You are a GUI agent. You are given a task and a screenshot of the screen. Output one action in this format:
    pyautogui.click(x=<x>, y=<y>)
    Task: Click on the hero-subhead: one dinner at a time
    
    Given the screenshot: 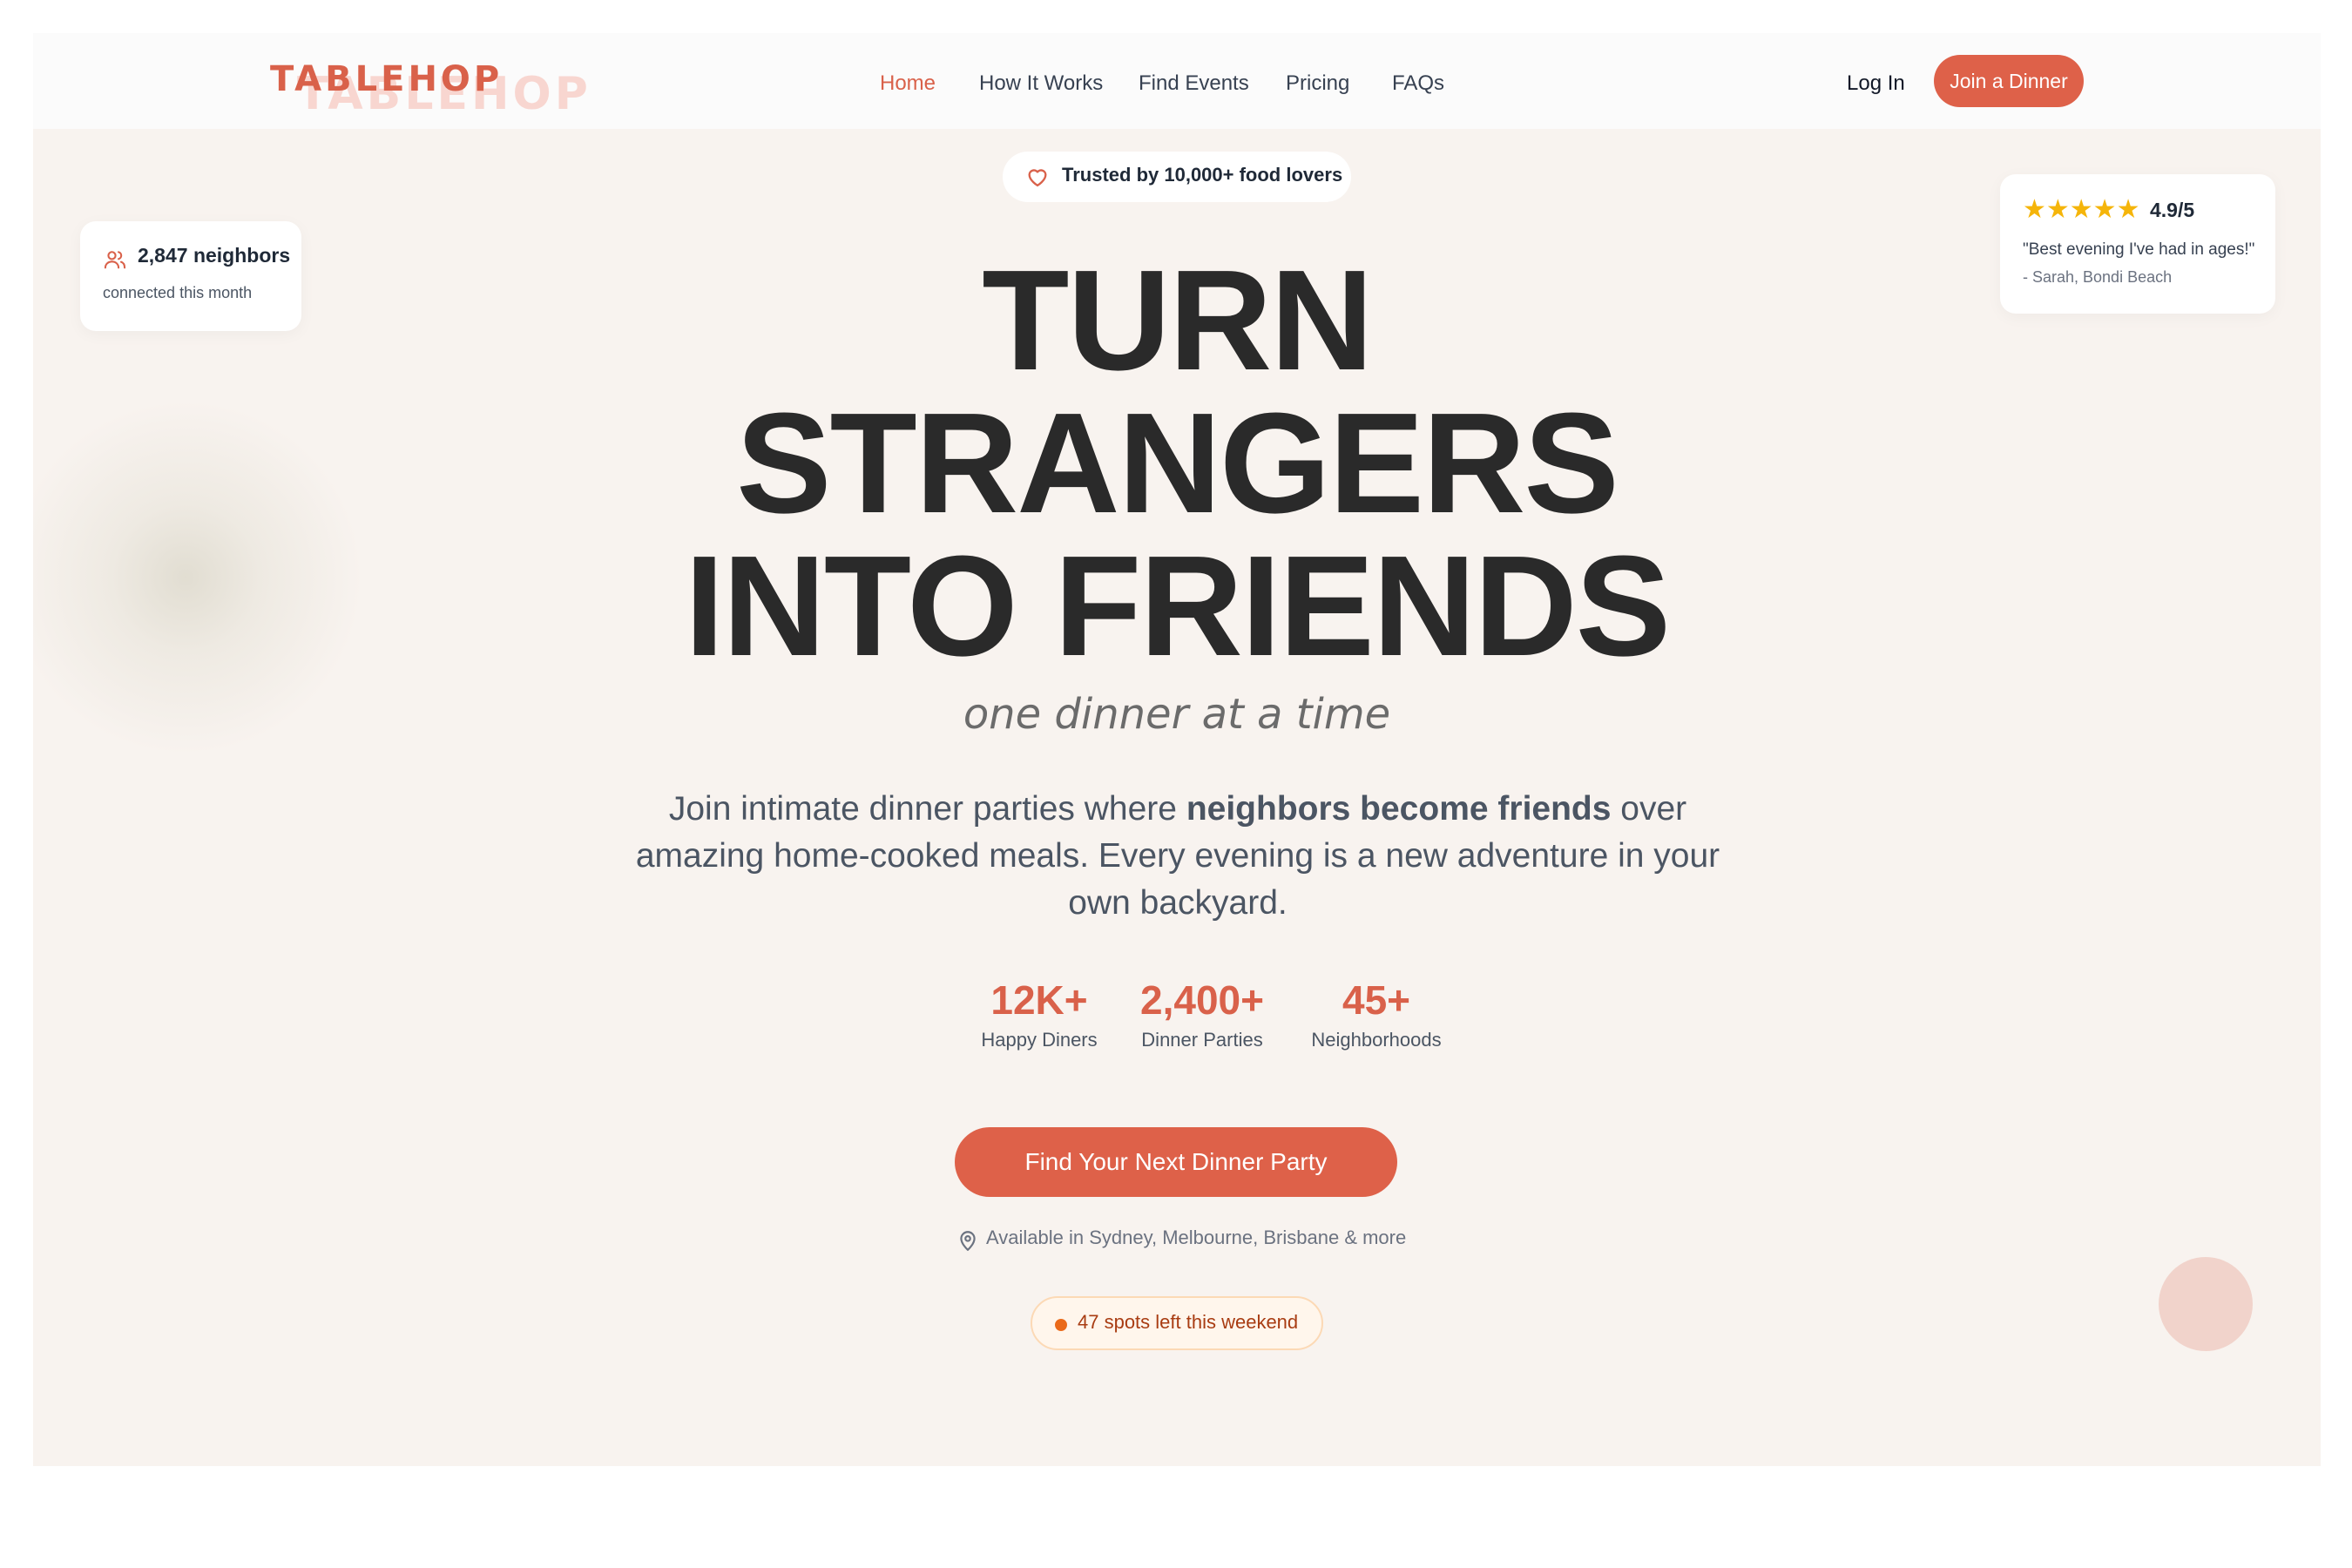 What is the action you would take?
    pyautogui.click(x=1177, y=714)
    